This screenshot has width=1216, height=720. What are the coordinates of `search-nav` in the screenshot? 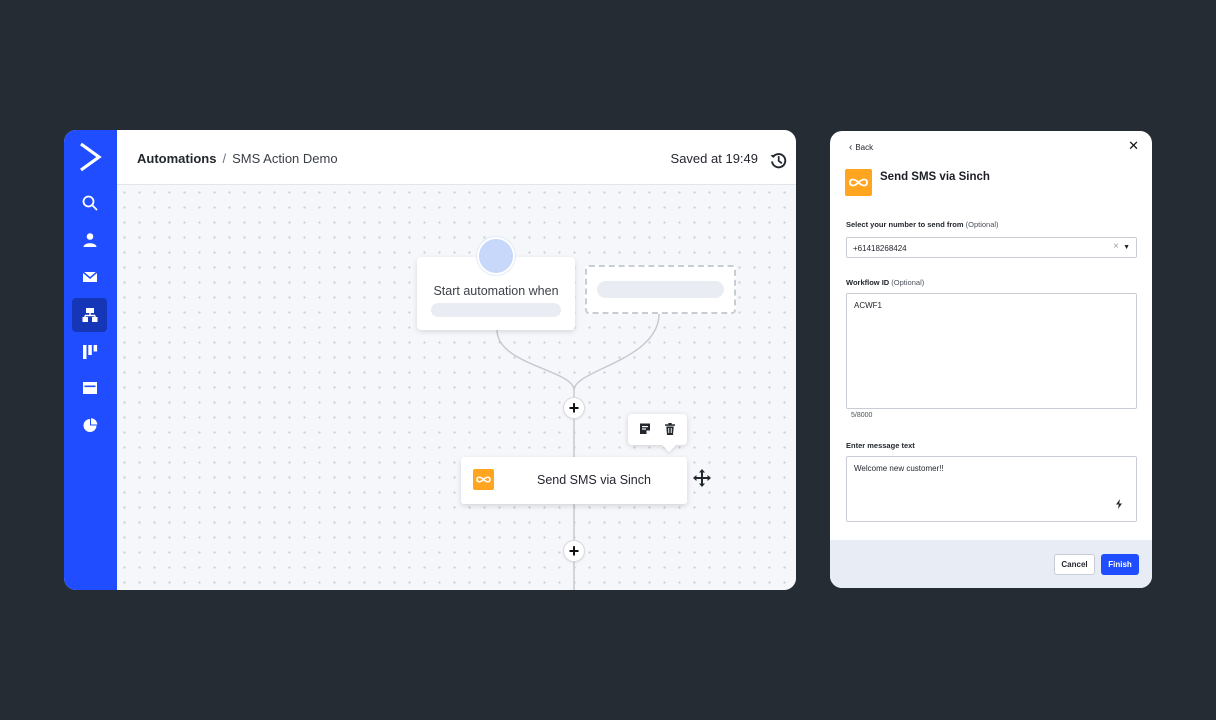 It's located at (89, 203).